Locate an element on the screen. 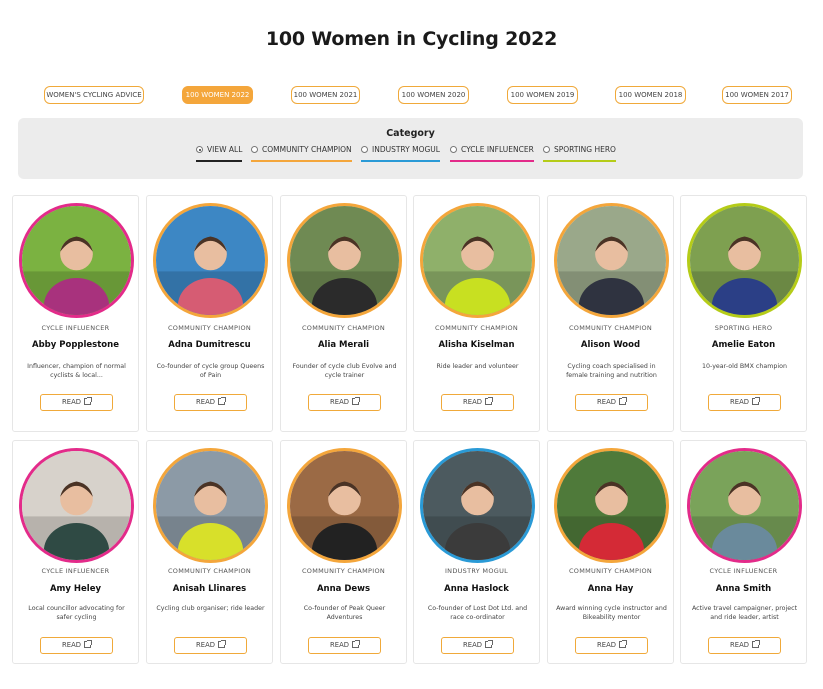 The height and width of the screenshot is (689, 823). person-name: Abby Popplestone is located at coordinates (75, 345).